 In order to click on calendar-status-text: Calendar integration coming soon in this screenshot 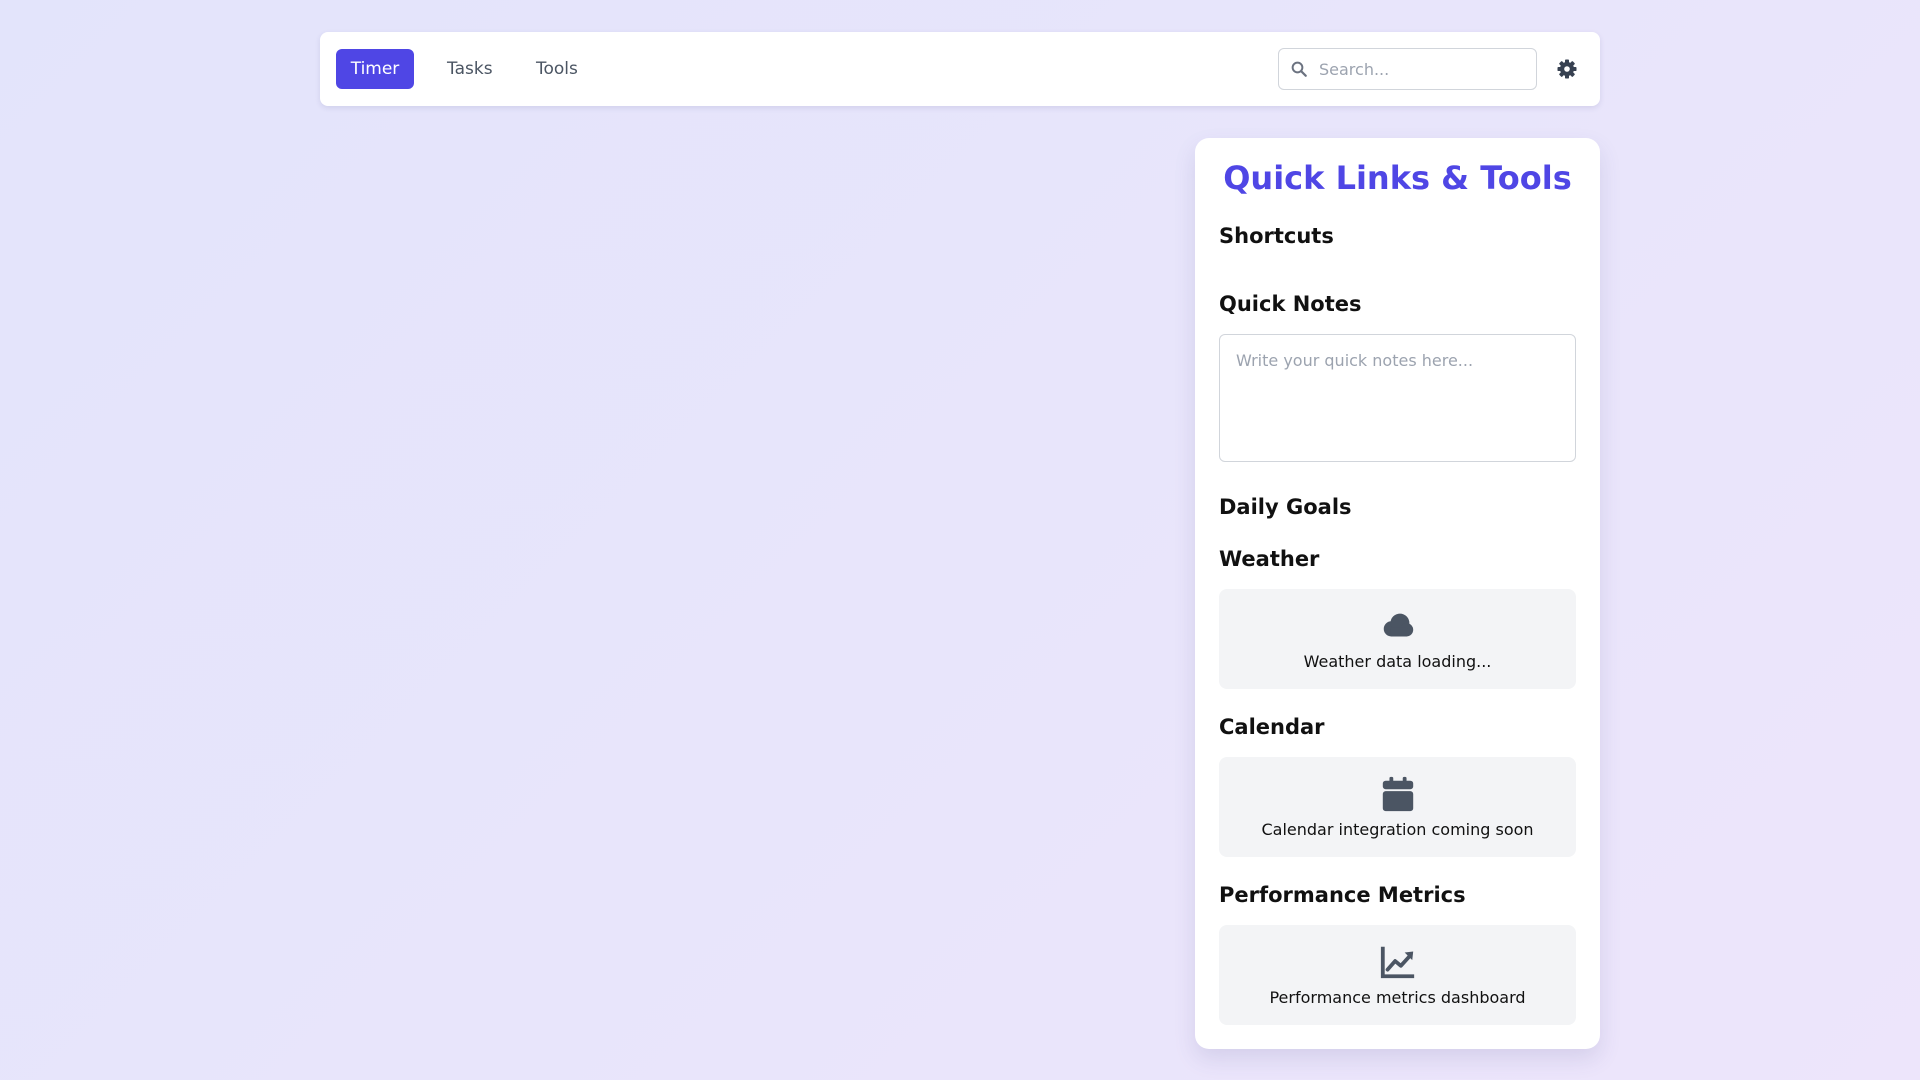, I will do `click(1397, 829)`.